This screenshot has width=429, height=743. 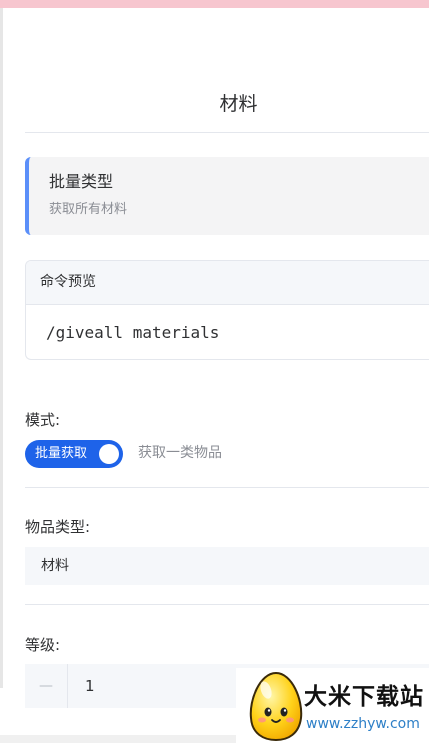 What do you see at coordinates (227, 283) in the screenshot?
I see `command-preview-header: 命令预览` at bounding box center [227, 283].